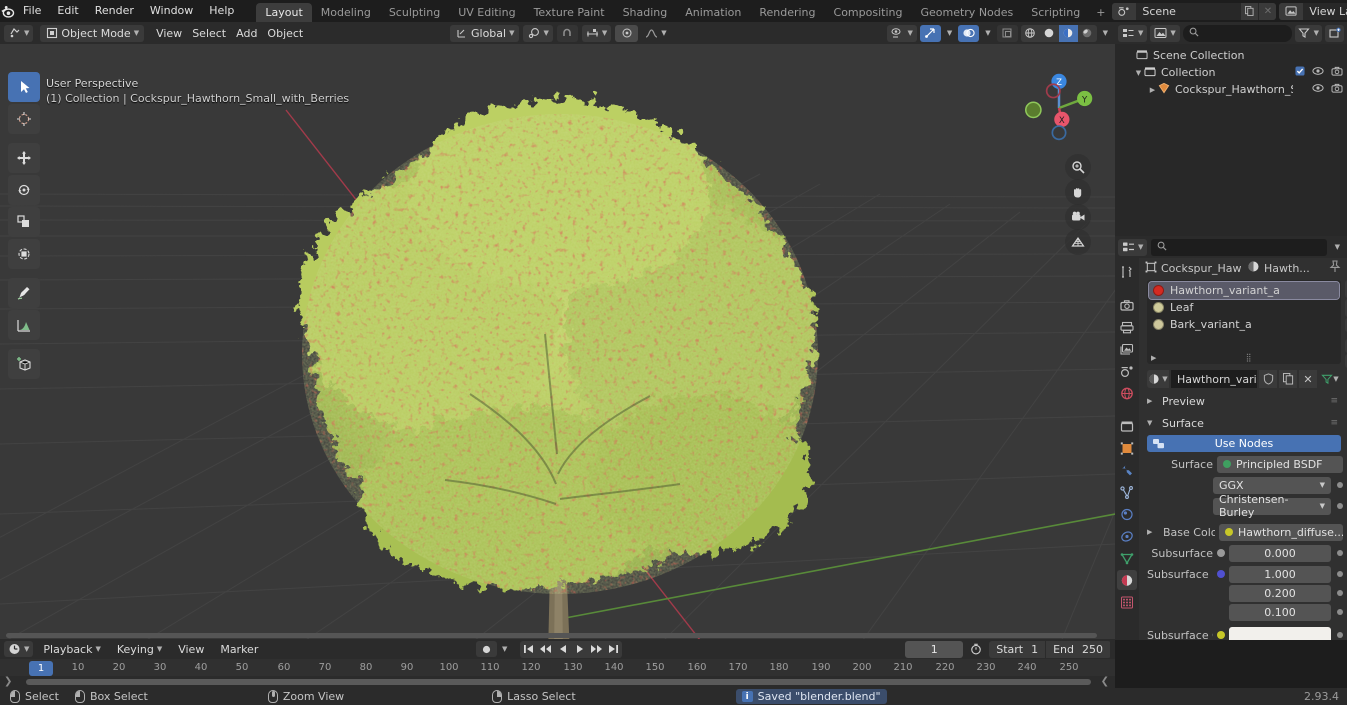 Image resolution: width=1347 pixels, height=705 pixels. What do you see at coordinates (24, 190) in the screenshot?
I see `tool-rotate` at bounding box center [24, 190].